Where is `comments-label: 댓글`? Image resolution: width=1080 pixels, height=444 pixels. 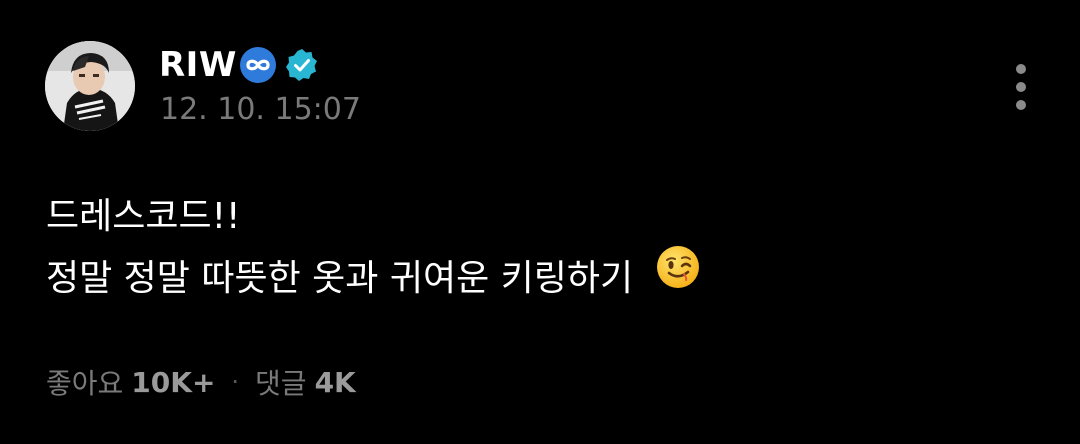
comments-label: 댓글 is located at coordinates (281, 383).